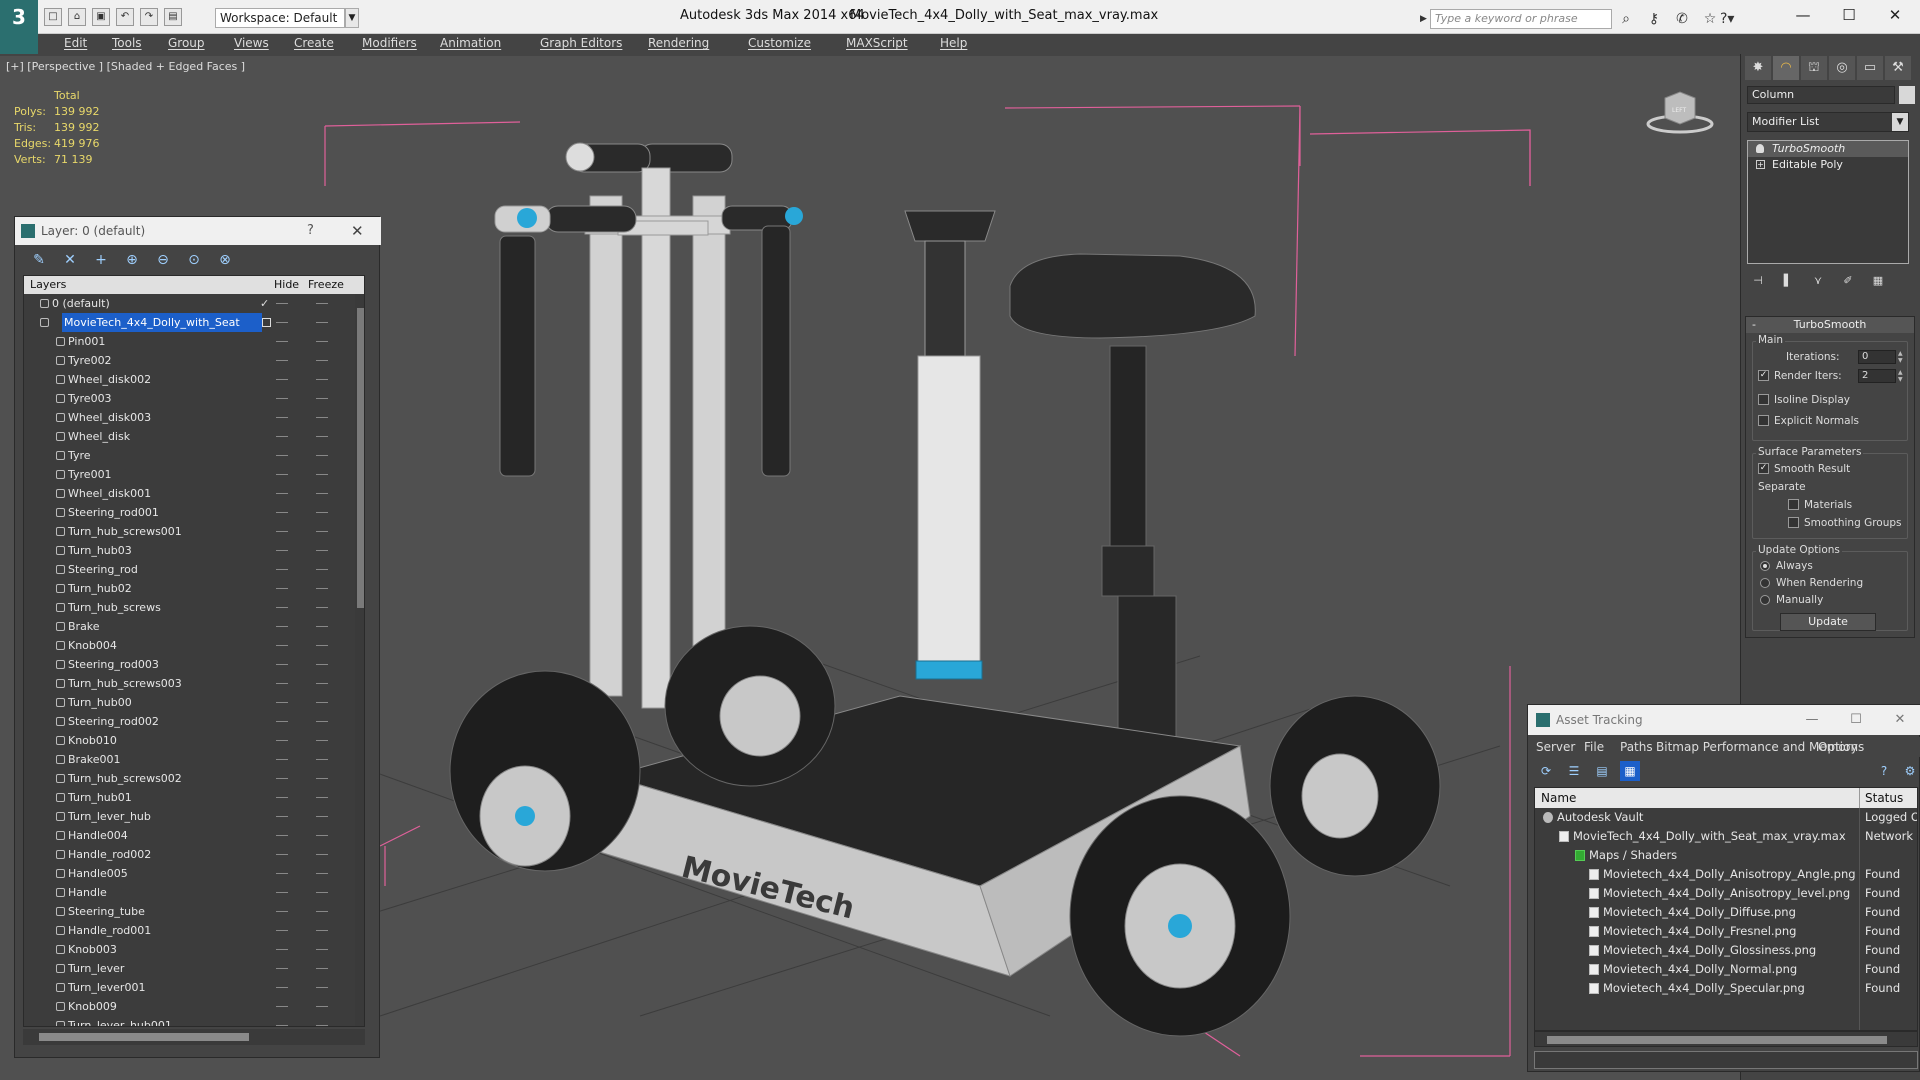 This screenshot has height=1080, width=1920. What do you see at coordinates (189, 303) in the screenshot?
I see `layer-row: 0 (default) ✓` at bounding box center [189, 303].